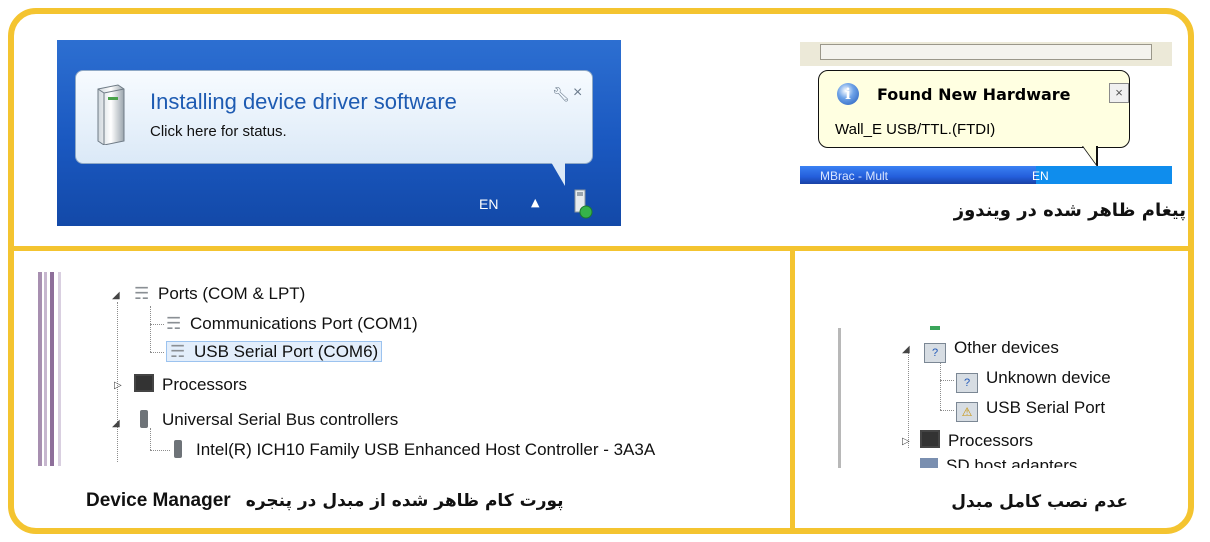  What do you see at coordinates (1046, 407) in the screenshot?
I see `tree-node-label: USB Serial Port` at bounding box center [1046, 407].